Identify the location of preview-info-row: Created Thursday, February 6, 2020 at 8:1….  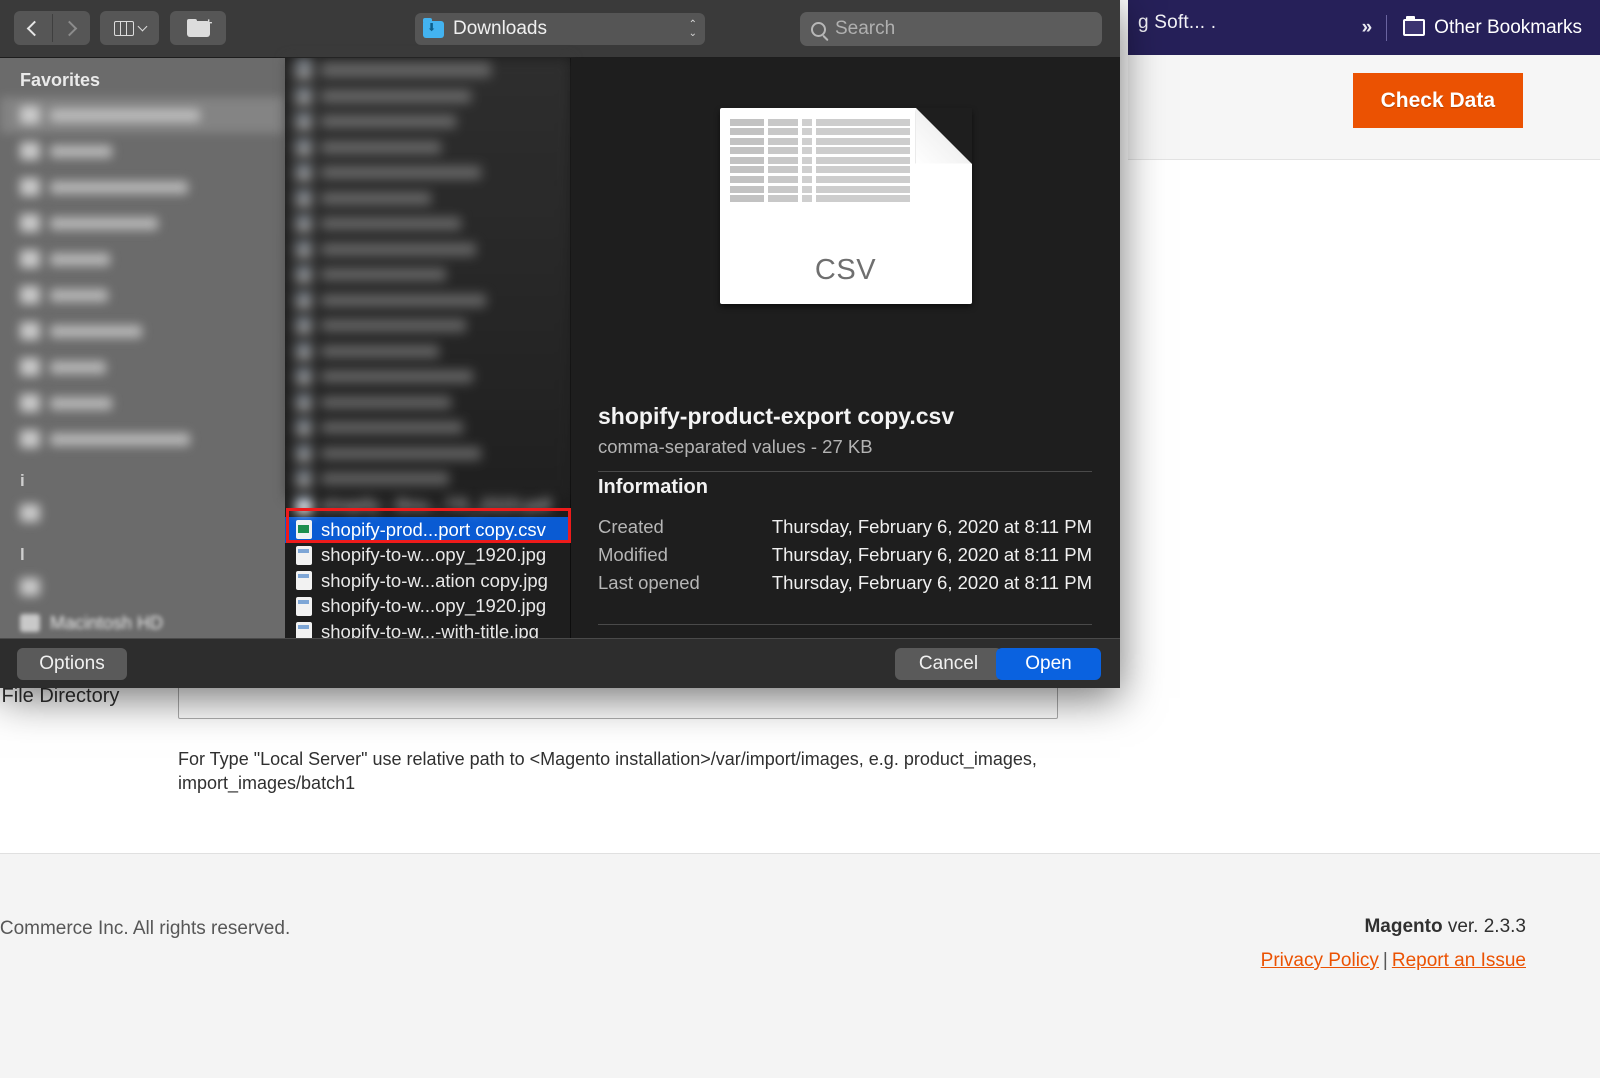
(845, 527).